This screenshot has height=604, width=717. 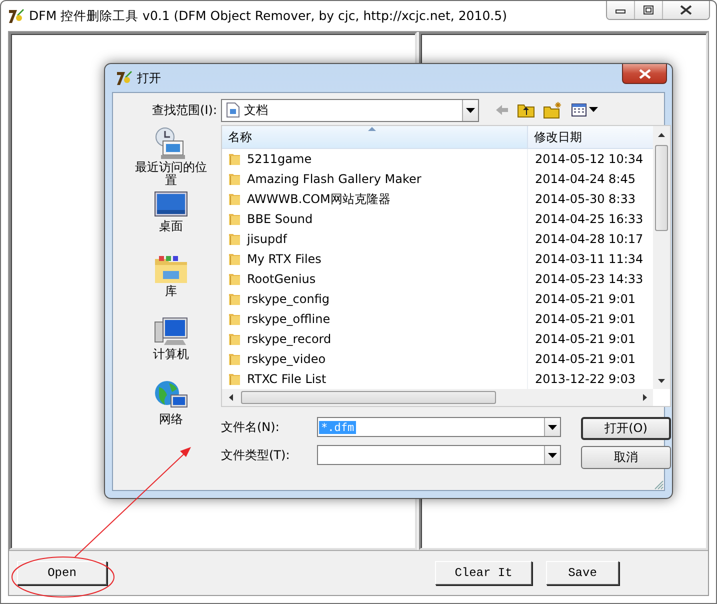 I want to click on action-button: Save, so click(x=582, y=573).